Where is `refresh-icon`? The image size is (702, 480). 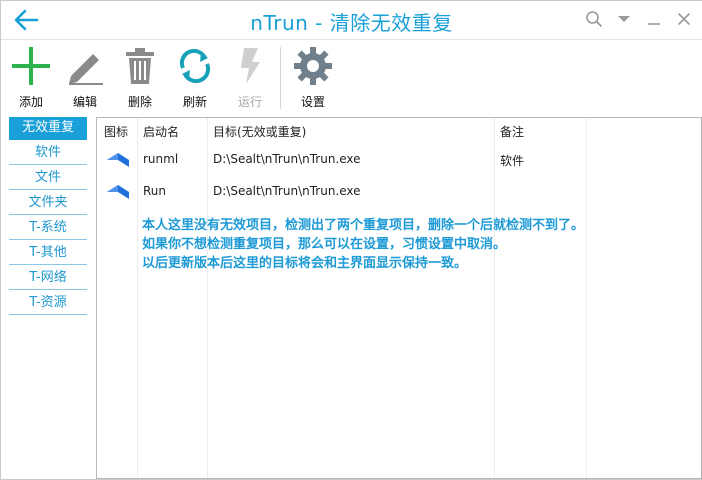
refresh-icon is located at coordinates (195, 66).